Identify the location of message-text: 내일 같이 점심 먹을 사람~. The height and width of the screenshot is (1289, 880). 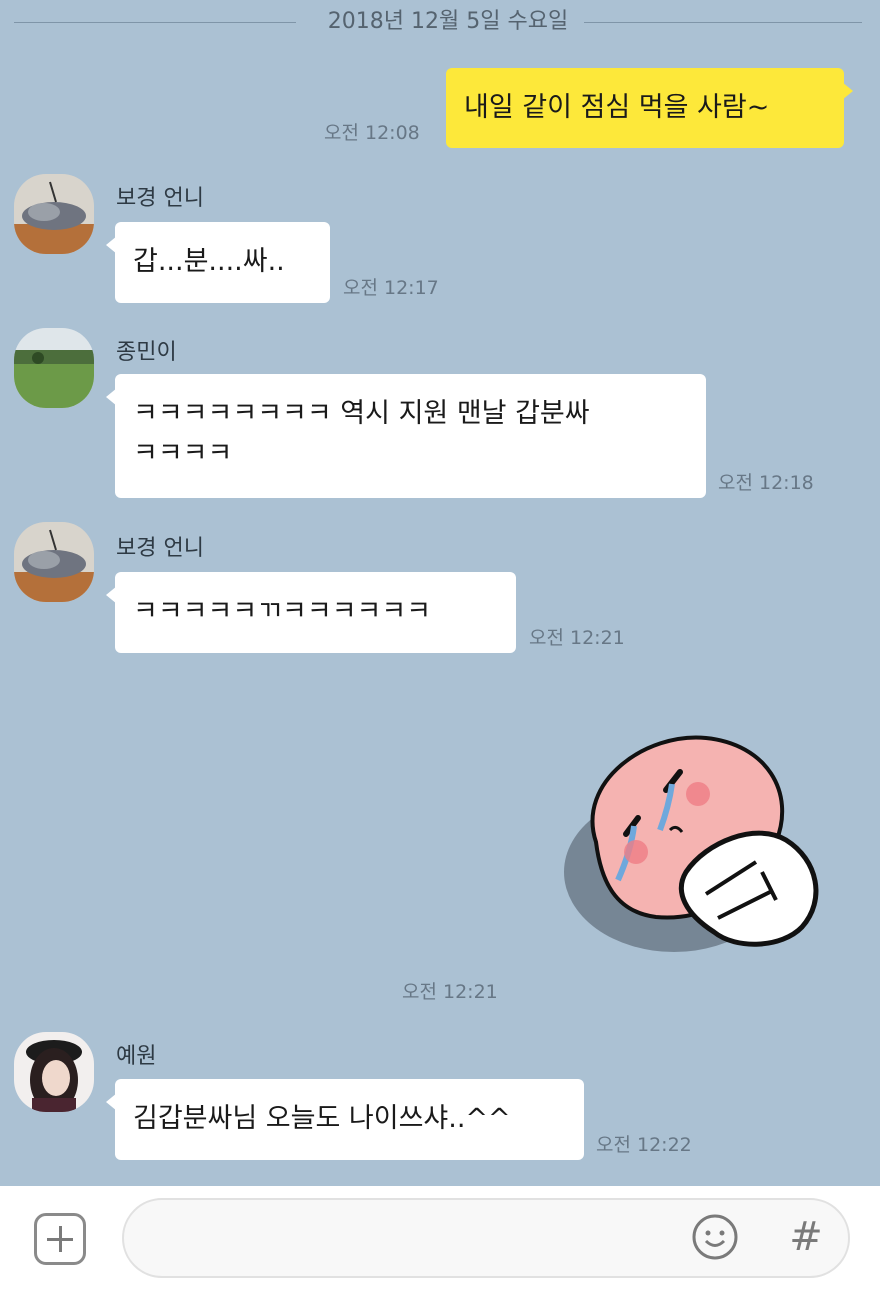
(617, 107).